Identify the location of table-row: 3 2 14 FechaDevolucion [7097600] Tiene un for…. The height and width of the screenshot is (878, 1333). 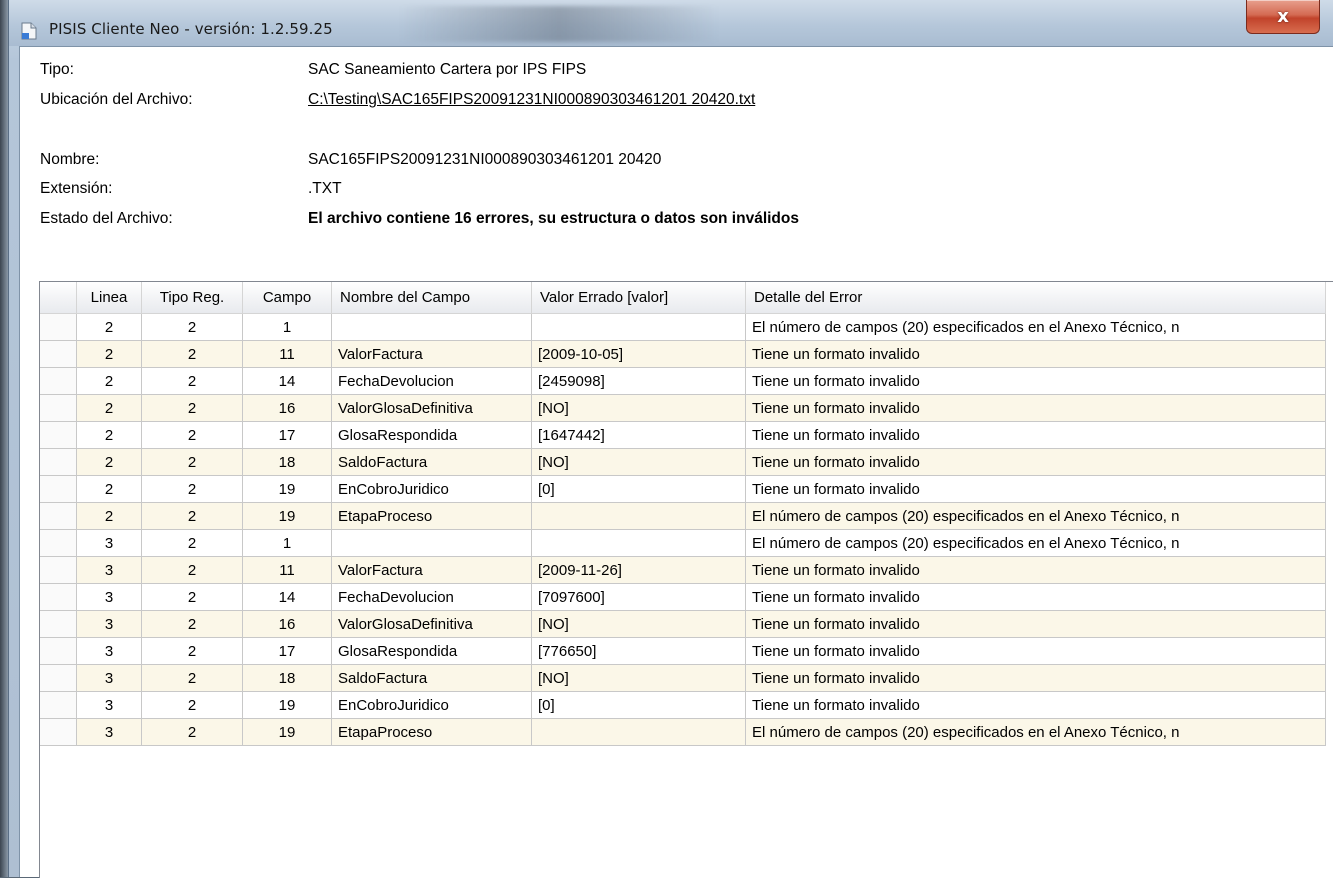
(683, 597).